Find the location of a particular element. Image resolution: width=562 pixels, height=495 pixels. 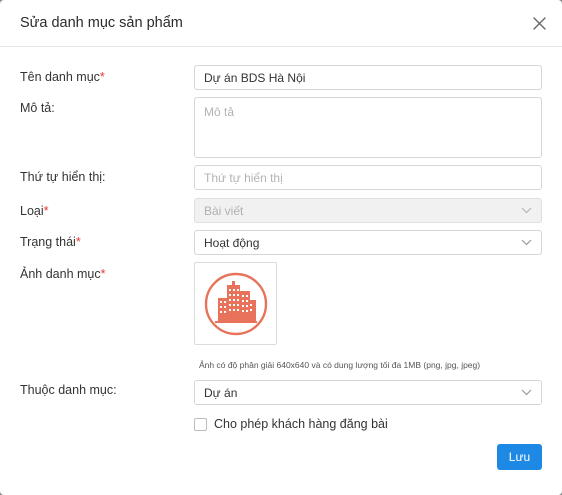

type-select-value: Bài viết is located at coordinates (224, 210).